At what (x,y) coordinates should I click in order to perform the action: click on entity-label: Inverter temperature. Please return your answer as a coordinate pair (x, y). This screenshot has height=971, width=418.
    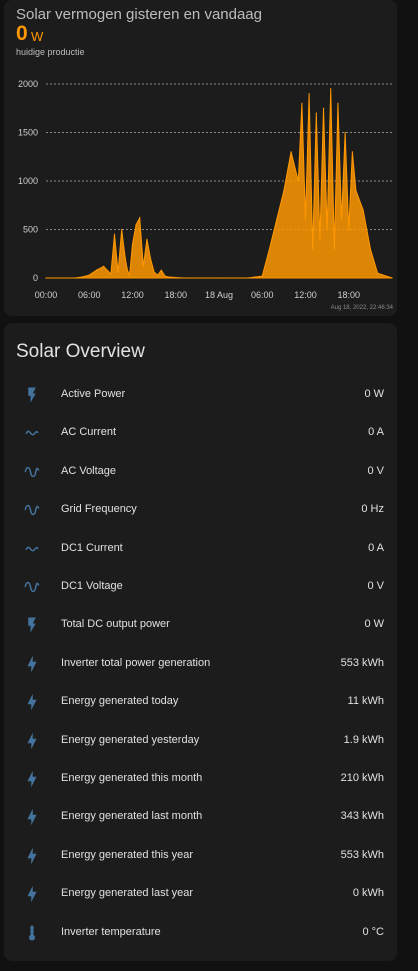
    Looking at the image, I should click on (111, 931).